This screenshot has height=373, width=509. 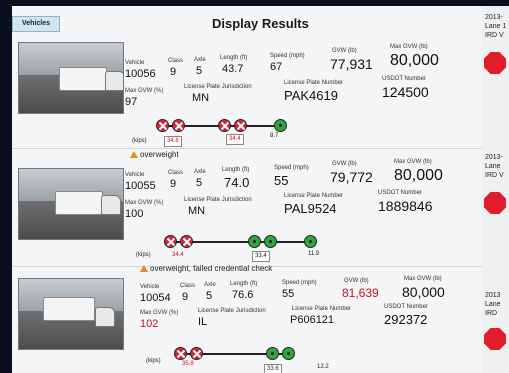 What do you see at coordinates (344, 164) in the screenshot?
I see `label-gvw: GVW (lb)` at bounding box center [344, 164].